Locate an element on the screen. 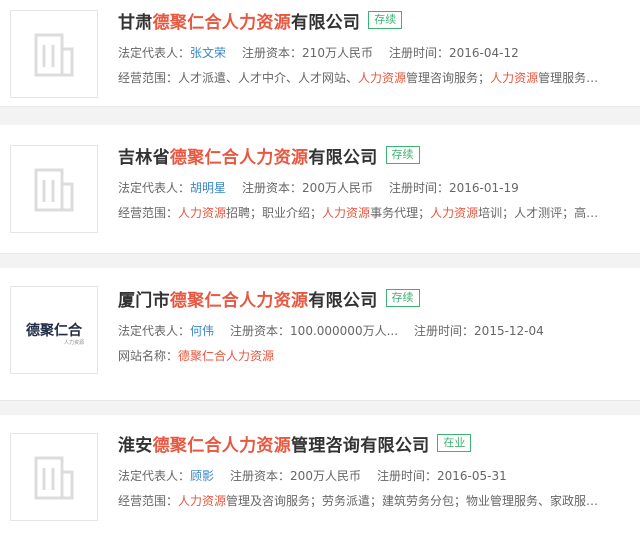  legal-rep-link: 张文荣 is located at coordinates (208, 53).